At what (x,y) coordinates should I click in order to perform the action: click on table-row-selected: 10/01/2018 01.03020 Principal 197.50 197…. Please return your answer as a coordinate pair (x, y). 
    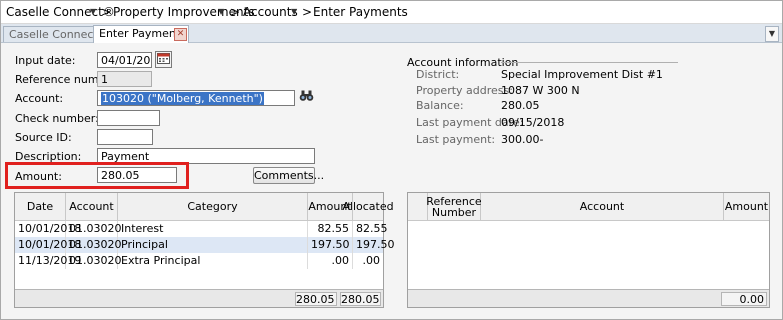
    Looking at the image, I should click on (205, 245).